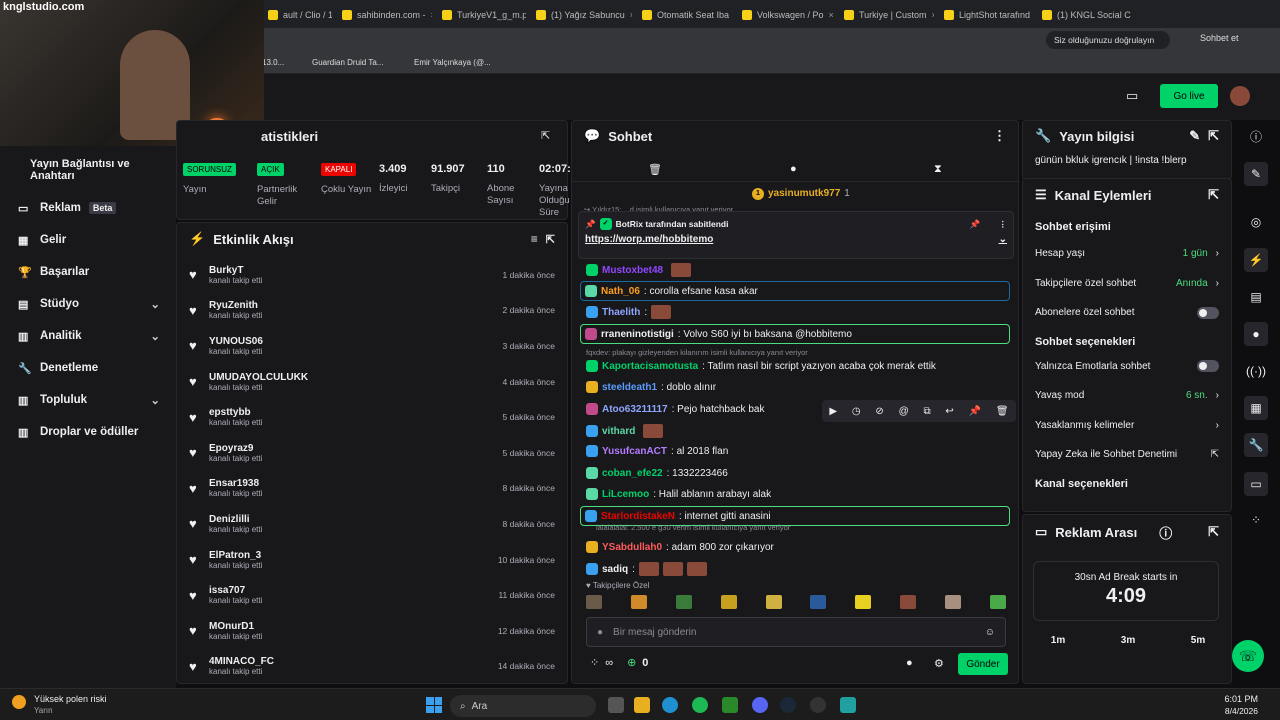 Image resolution: width=1280 pixels, height=720 pixels. What do you see at coordinates (88, 164) in the screenshot?
I see `stream-key-link: Yayın Bağlantısı ve Anahtarı` at bounding box center [88, 164].